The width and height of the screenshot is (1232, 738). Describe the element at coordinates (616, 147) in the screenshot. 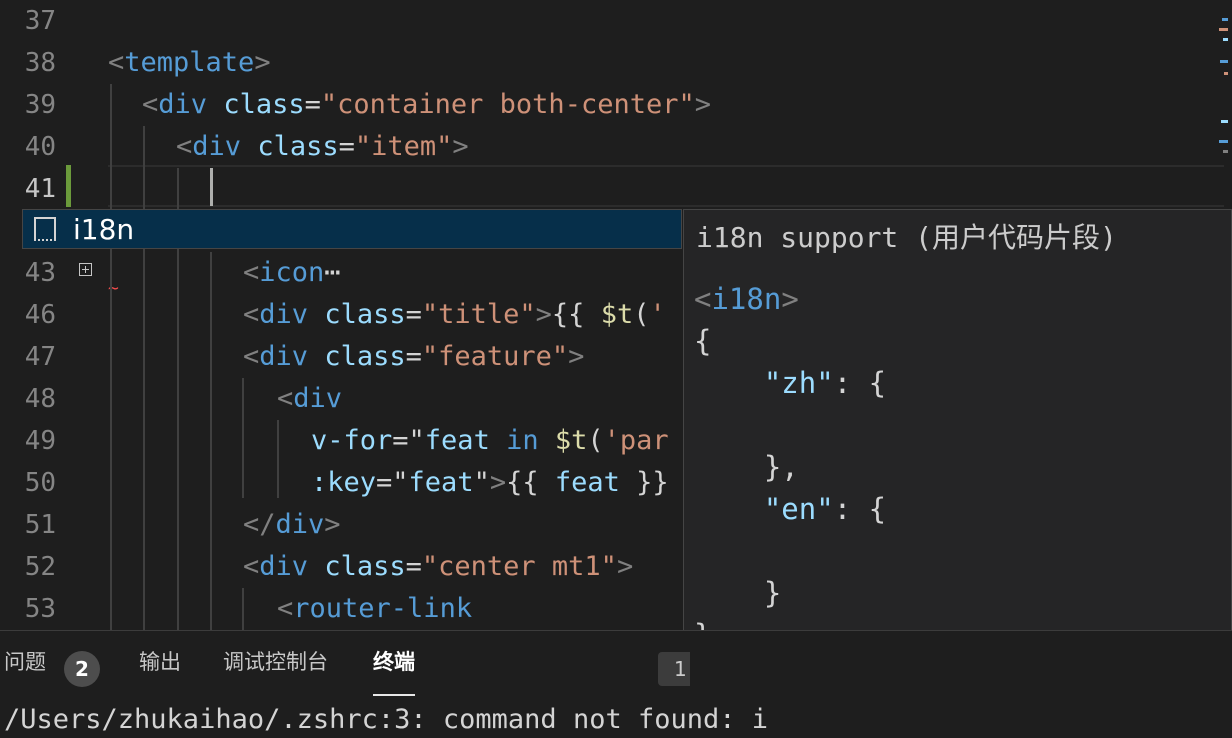

I see `code-line: 40 <div class="item">` at that location.